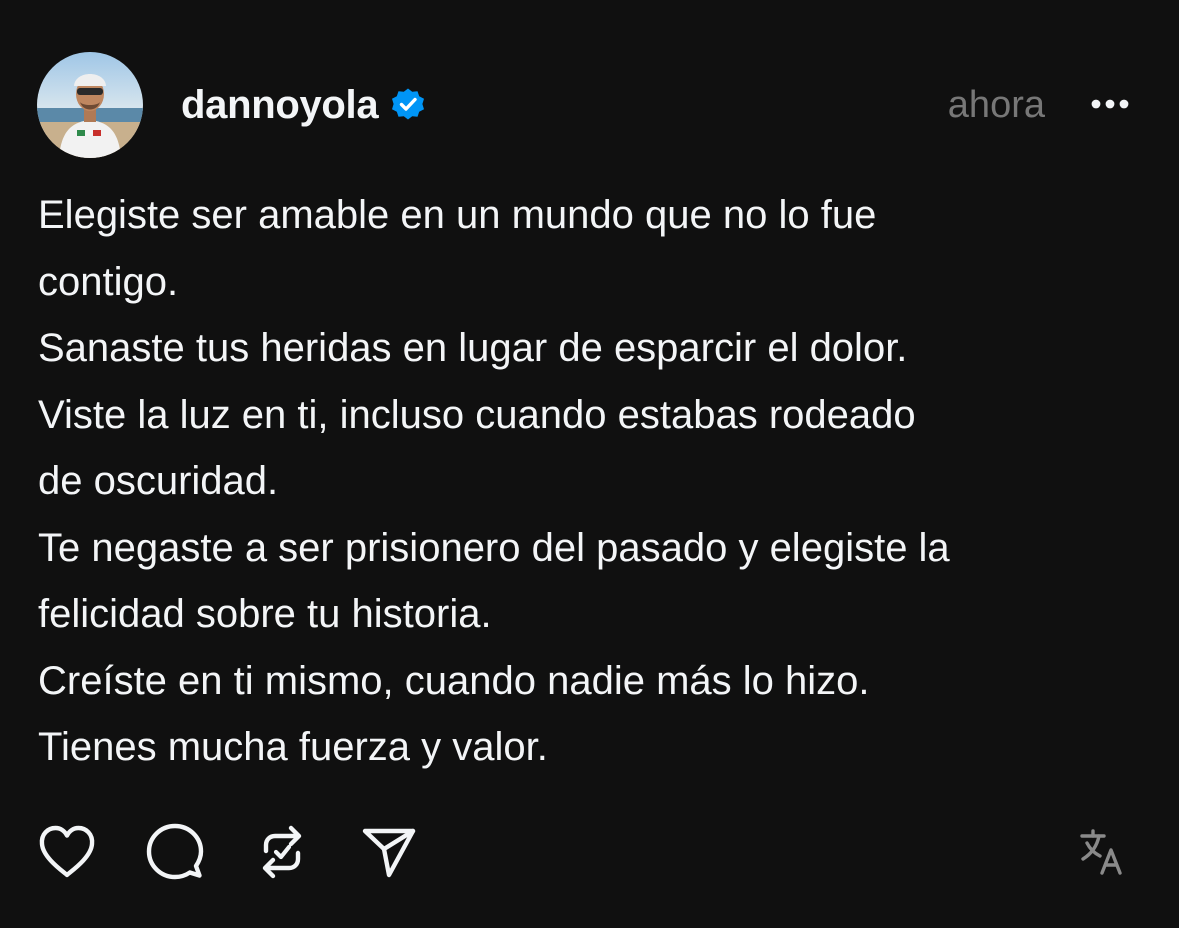 The width and height of the screenshot is (1179, 928). I want to click on comment-icon, so click(175, 852).